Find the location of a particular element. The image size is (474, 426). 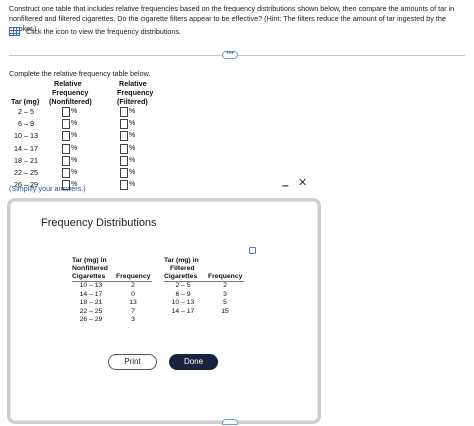

nonfiltered-class-cell: 22 – 25 is located at coordinates (91, 311).